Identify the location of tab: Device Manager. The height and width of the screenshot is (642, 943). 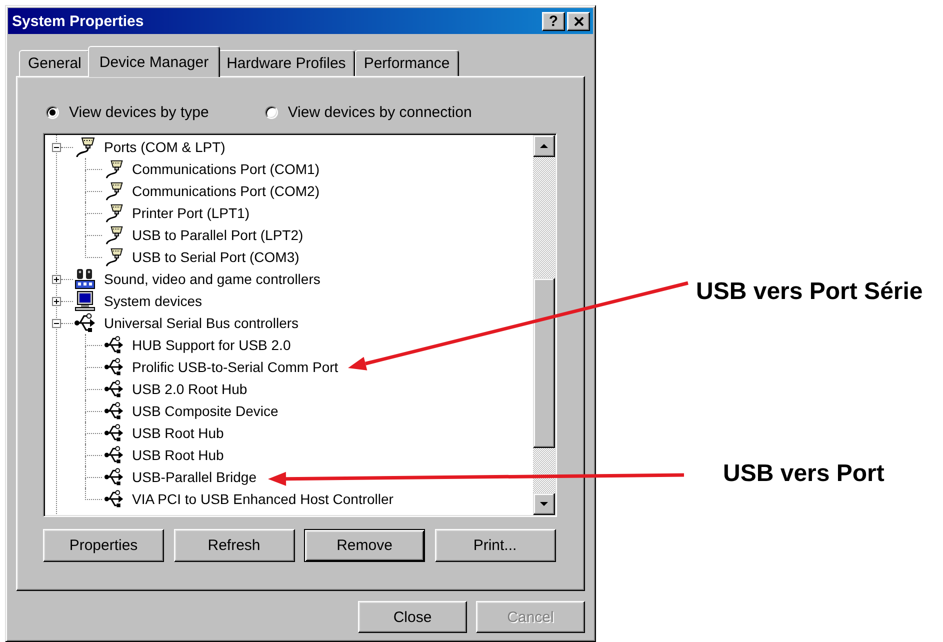
(154, 61).